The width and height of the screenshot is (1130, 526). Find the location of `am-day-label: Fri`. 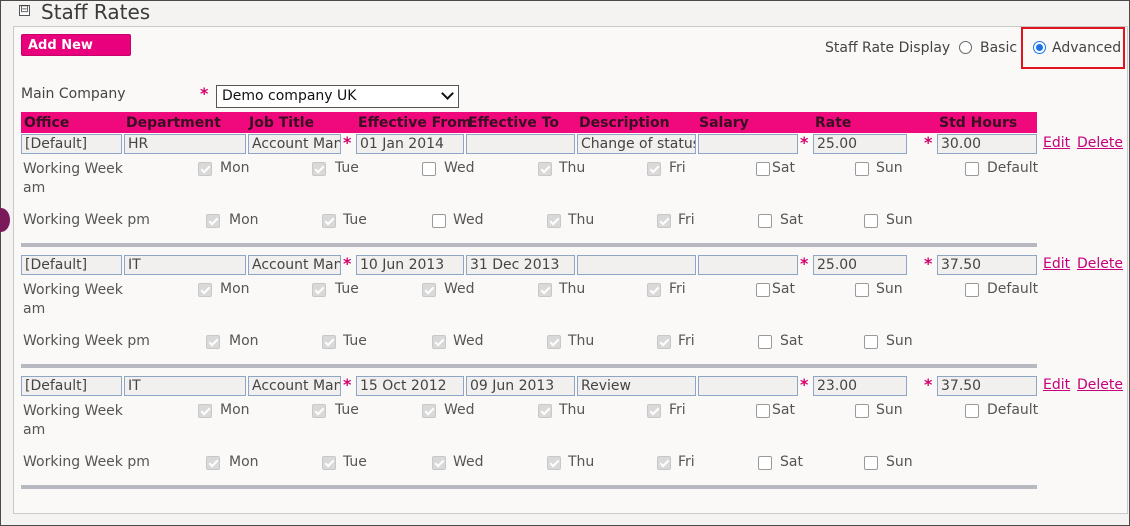

am-day-label: Fri is located at coordinates (677, 410).